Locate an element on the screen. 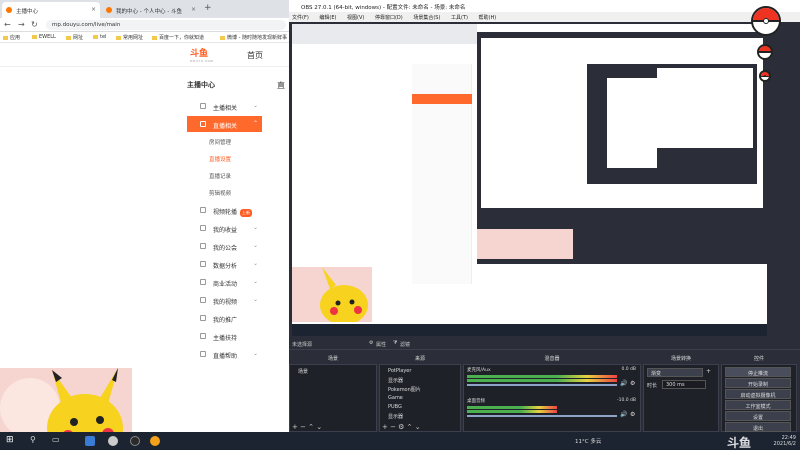 The width and height of the screenshot is (800, 451). sidebar-item-promo: 我的推广 is located at coordinates (224, 318).